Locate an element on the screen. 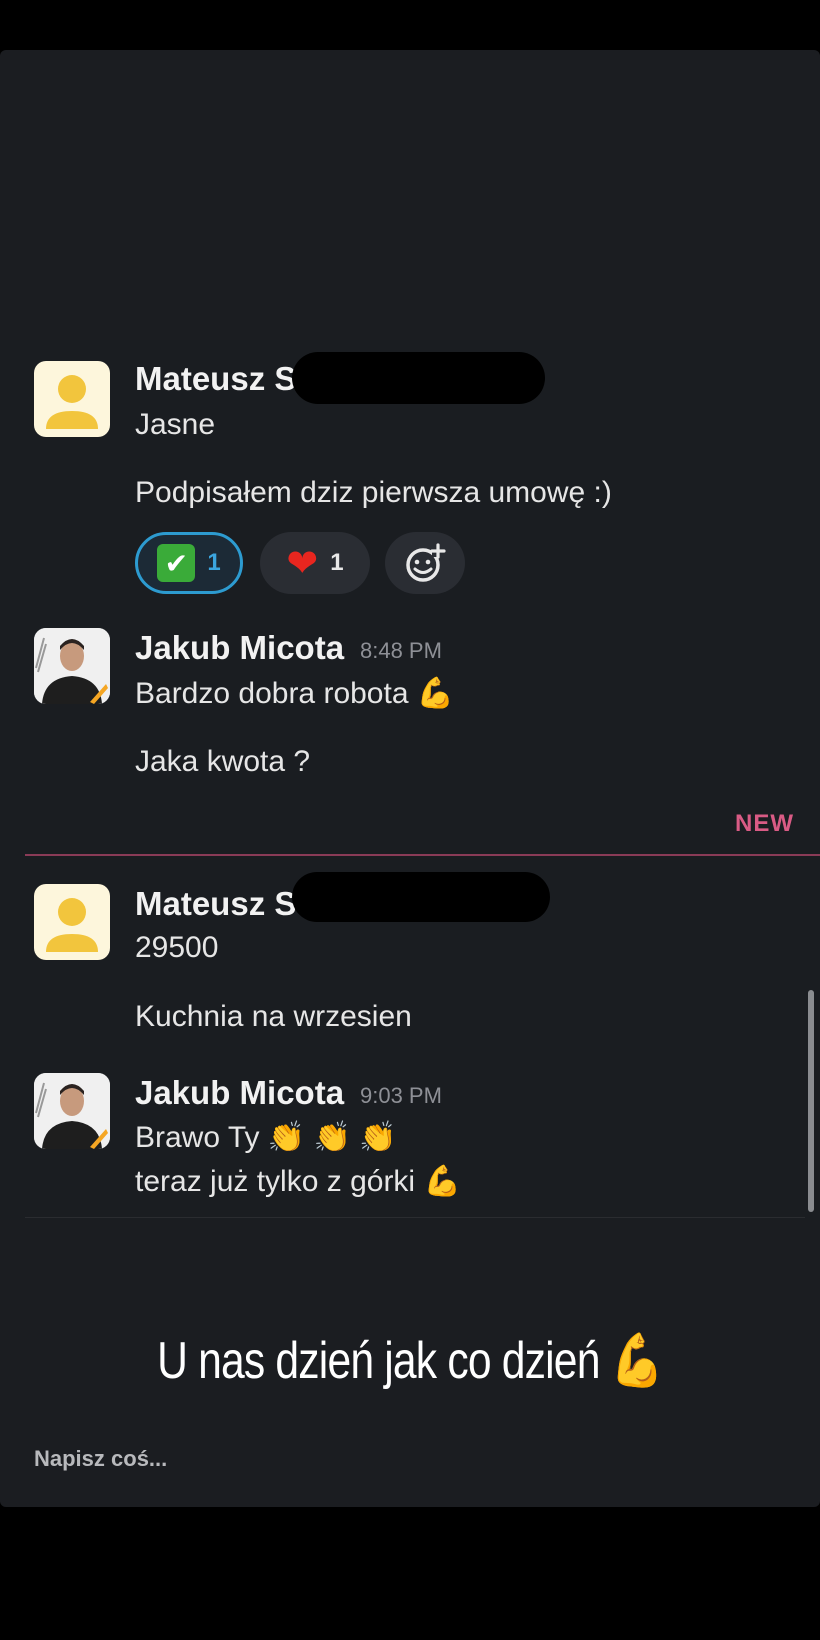  story-caption: U nas dzień jak co dzień 💪 is located at coordinates (410, 1361).